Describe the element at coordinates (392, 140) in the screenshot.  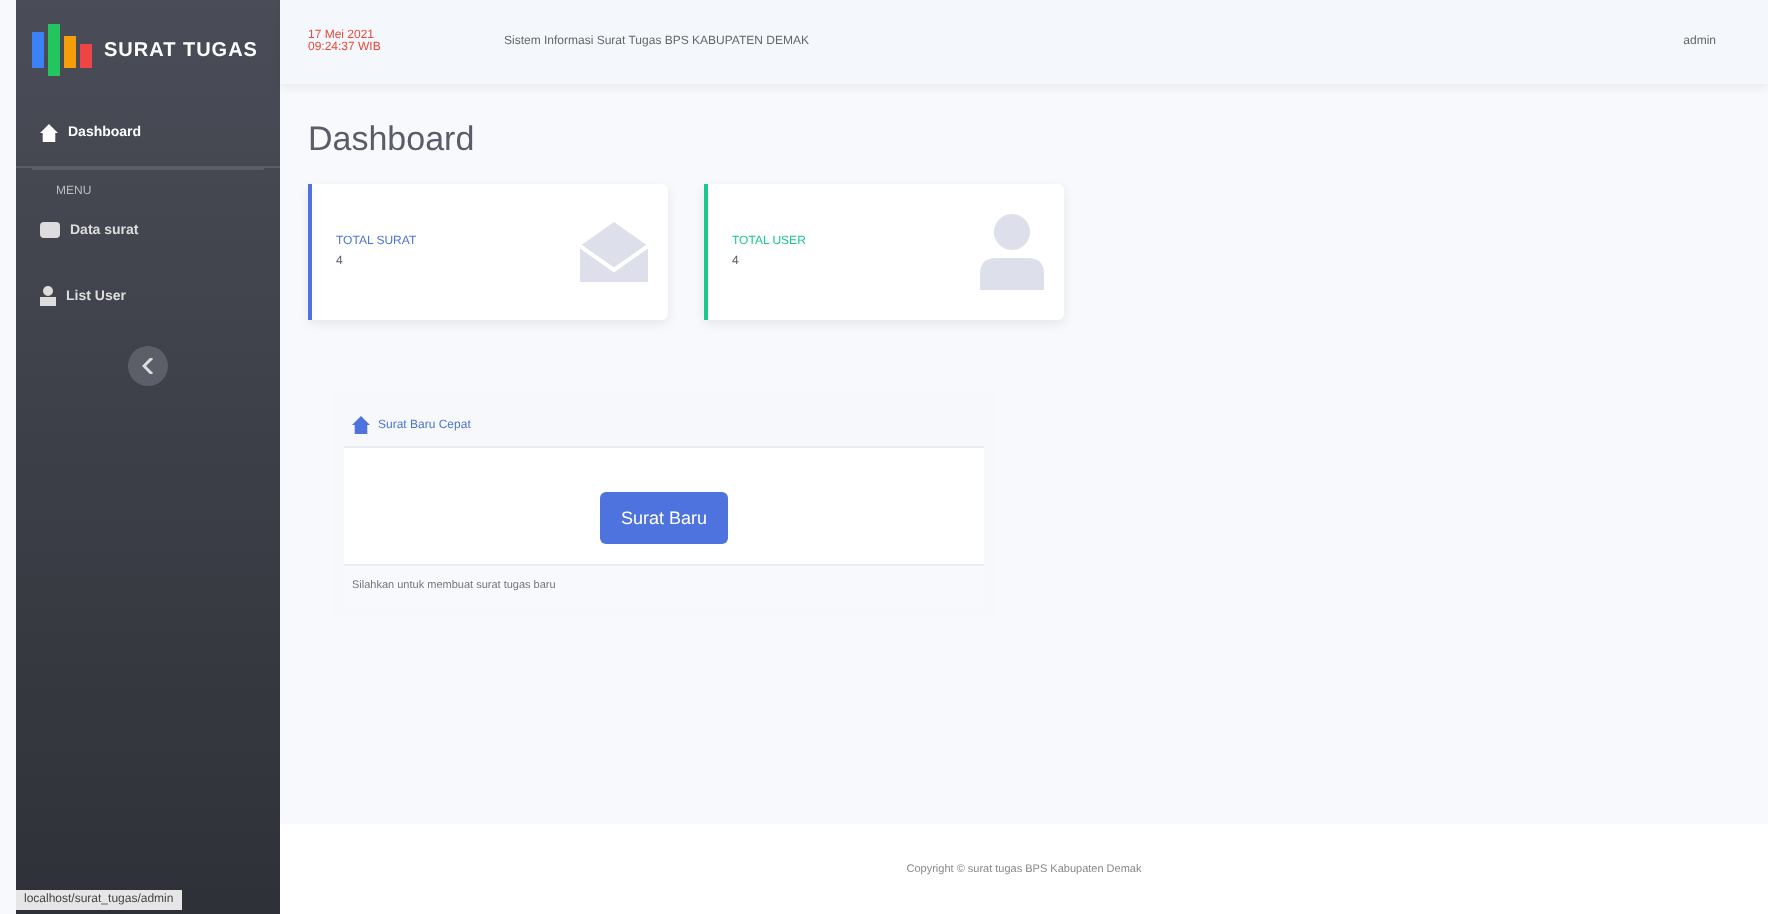
I see `page-title: Dashboard` at that location.